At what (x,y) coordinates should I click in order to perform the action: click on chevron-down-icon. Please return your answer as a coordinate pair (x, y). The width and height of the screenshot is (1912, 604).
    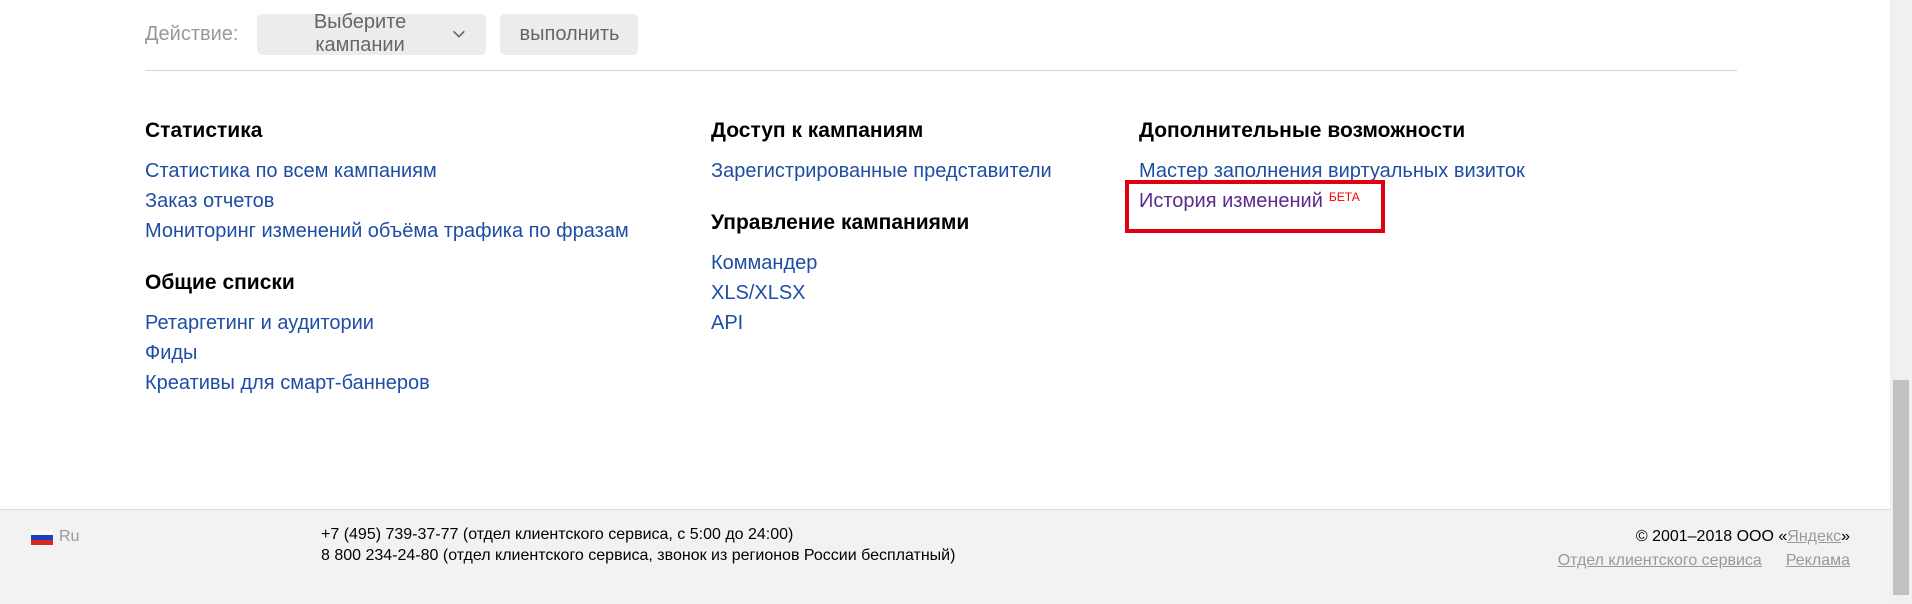
    Looking at the image, I should click on (458, 34).